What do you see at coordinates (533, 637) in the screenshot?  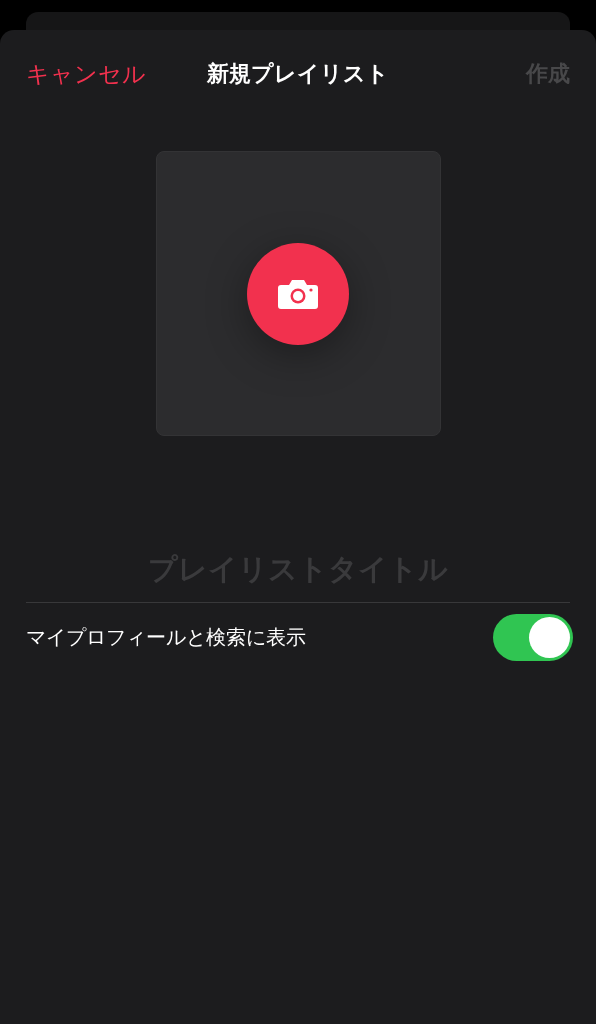 I see `visibility-toggle` at bounding box center [533, 637].